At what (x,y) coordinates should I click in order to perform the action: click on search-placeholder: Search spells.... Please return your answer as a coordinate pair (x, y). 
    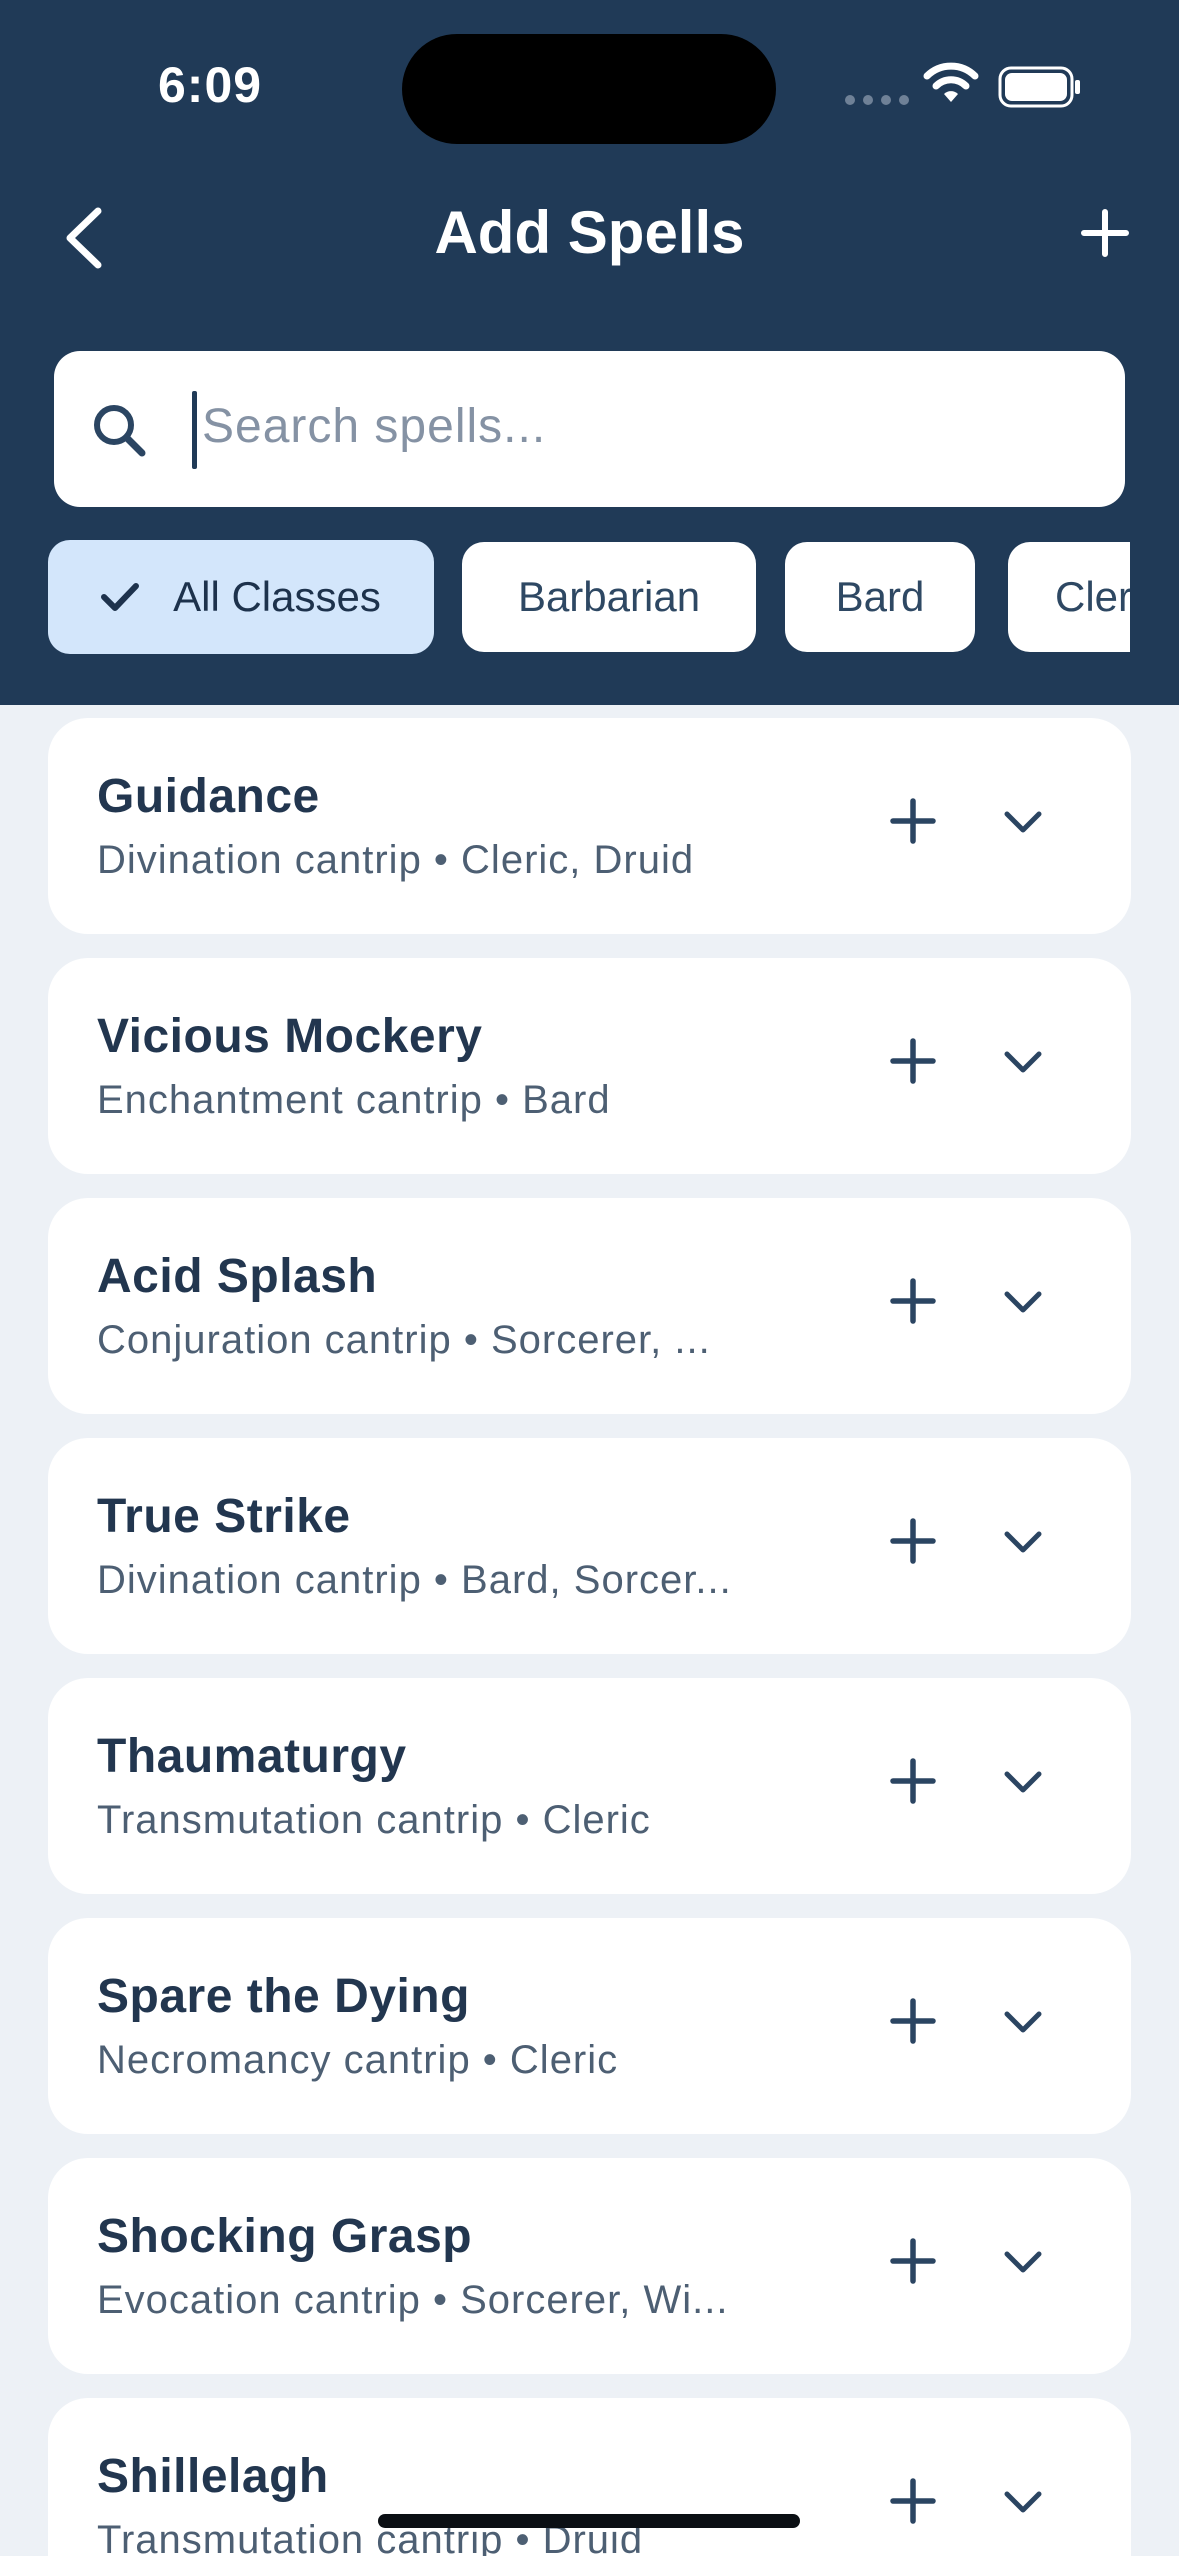
    Looking at the image, I should click on (374, 426).